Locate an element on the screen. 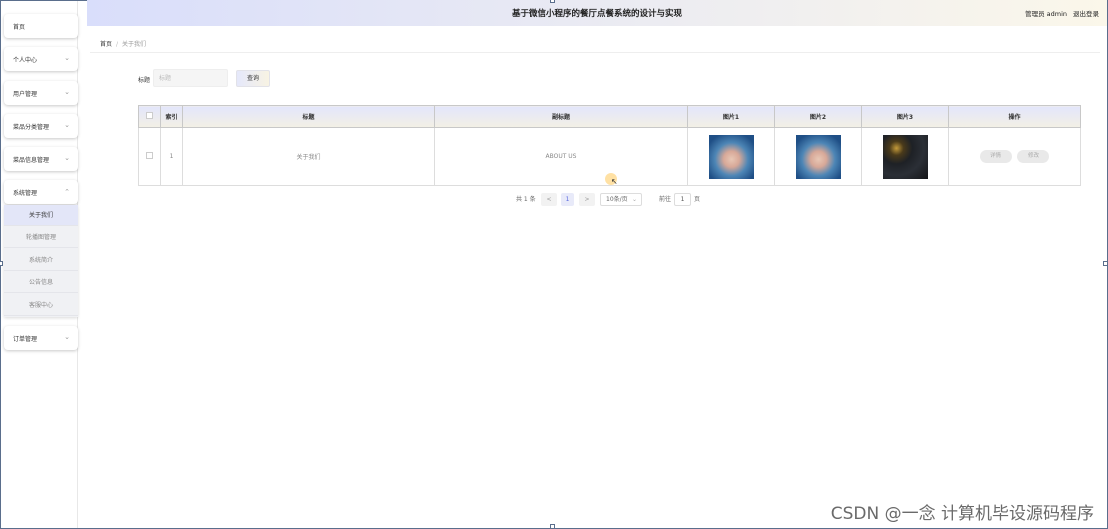  sidebar-item-home: 首页 is located at coordinates (41, 26).